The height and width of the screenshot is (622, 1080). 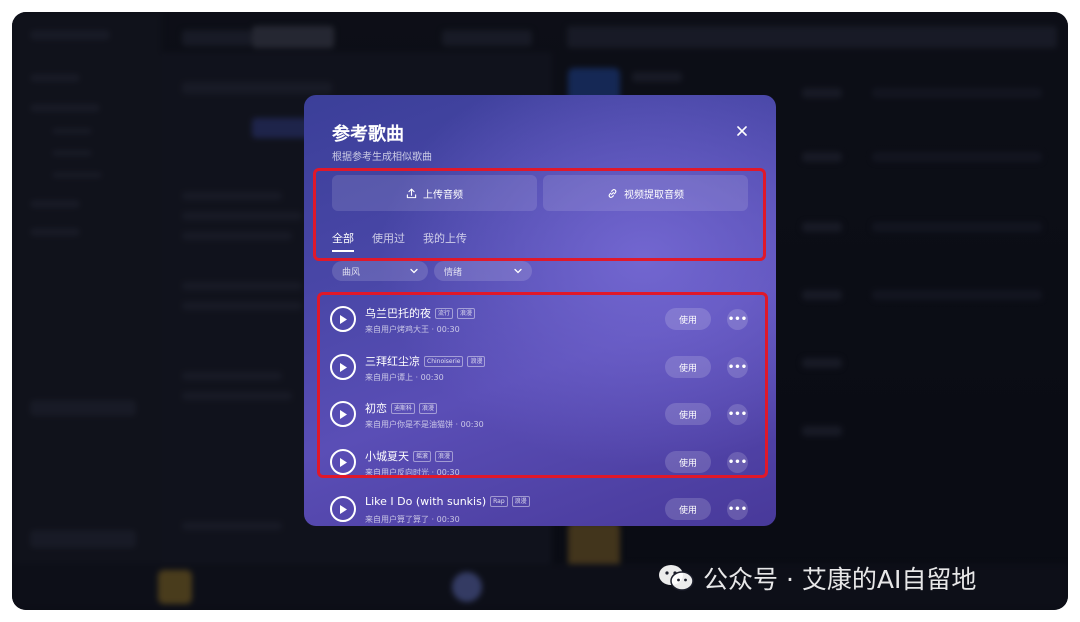 I want to click on song-title: 小城夏天, so click(x=387, y=456).